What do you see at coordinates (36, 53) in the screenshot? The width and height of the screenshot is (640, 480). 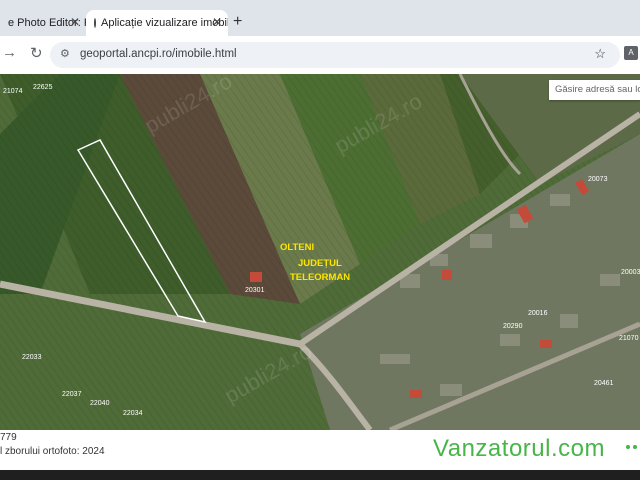 I see `reload-icon: ↻` at bounding box center [36, 53].